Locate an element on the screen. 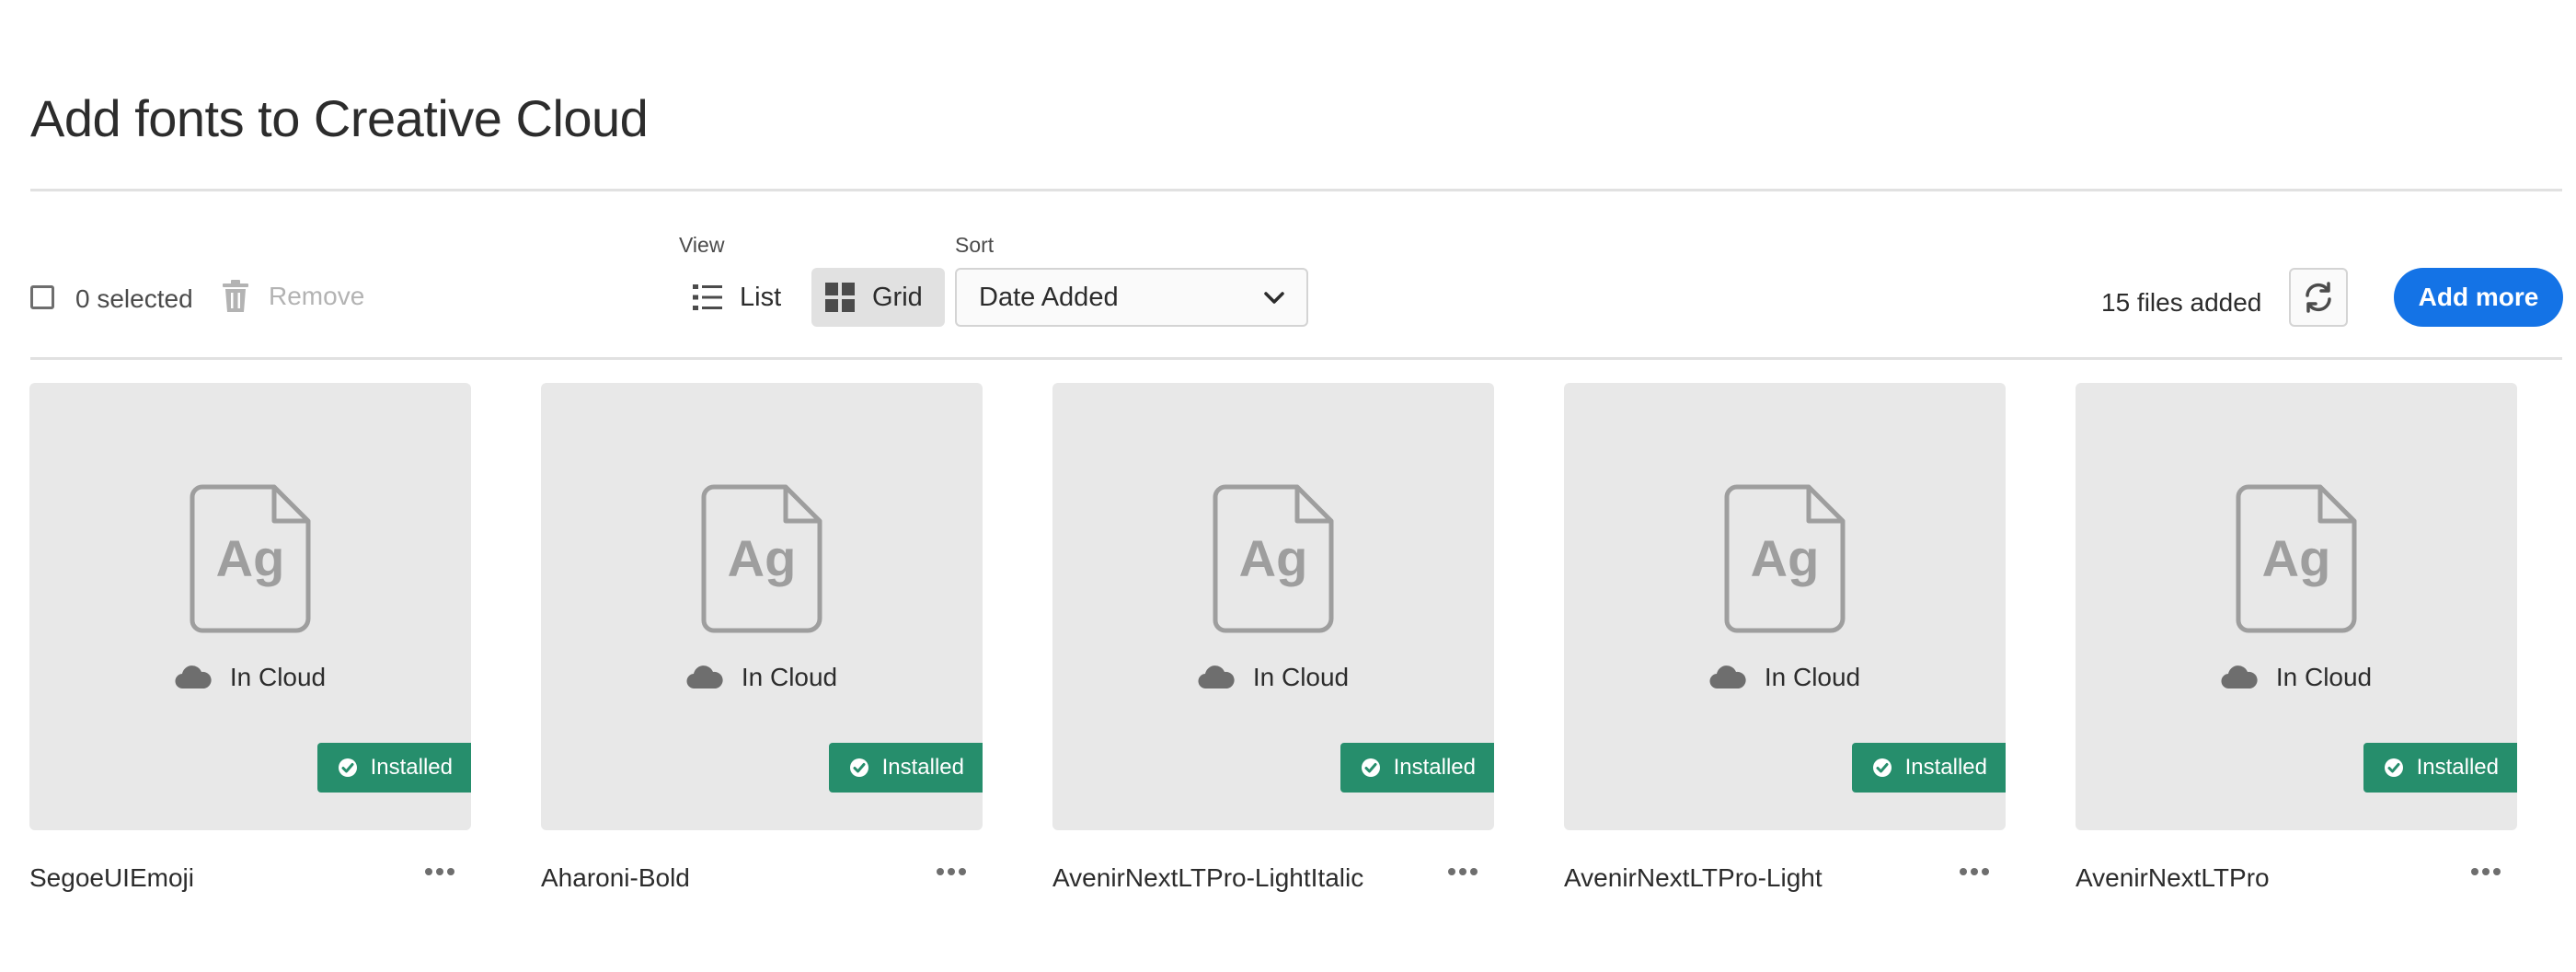 The height and width of the screenshot is (972, 2576). font-card: Ag In Cloud Installed Aharoni-Bold is located at coordinates (762, 644).